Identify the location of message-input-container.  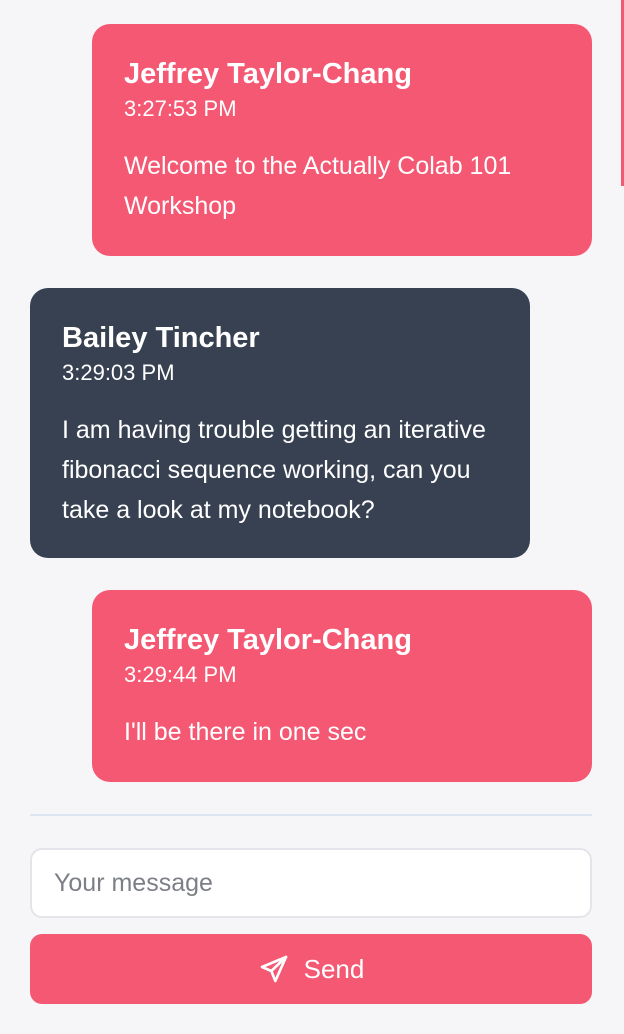
(311, 883).